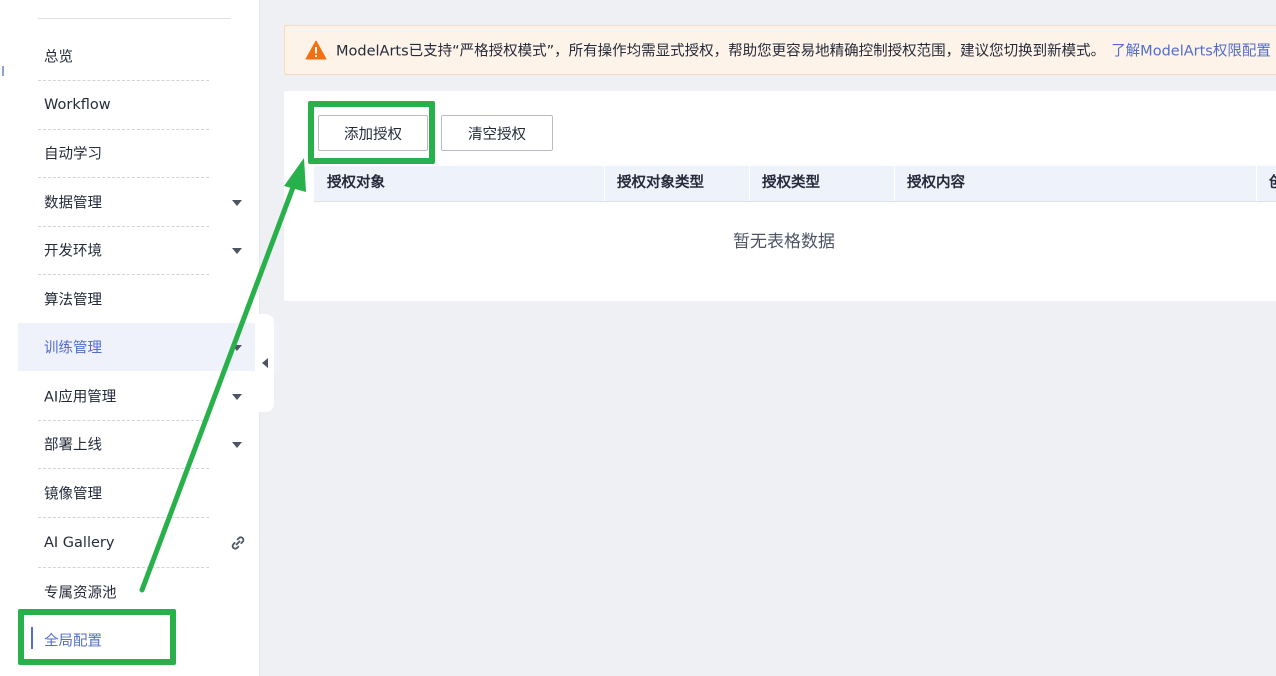 The height and width of the screenshot is (676, 1276). Describe the element at coordinates (80, 593) in the screenshot. I see `sidebar-item-label: 专属资源池` at that location.